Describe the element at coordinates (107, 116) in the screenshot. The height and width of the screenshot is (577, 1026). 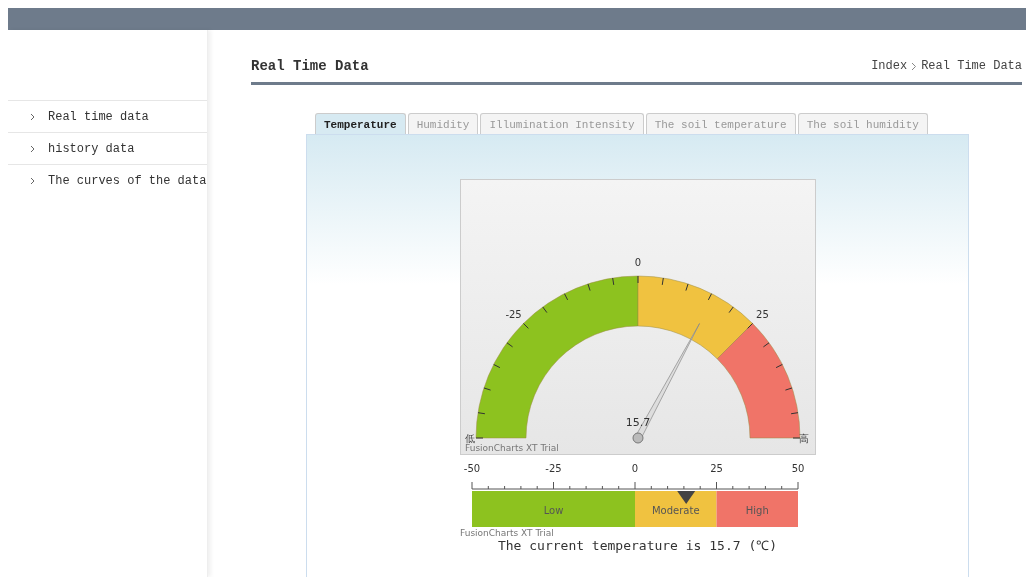
I see `sidebar-item: Real time data` at that location.